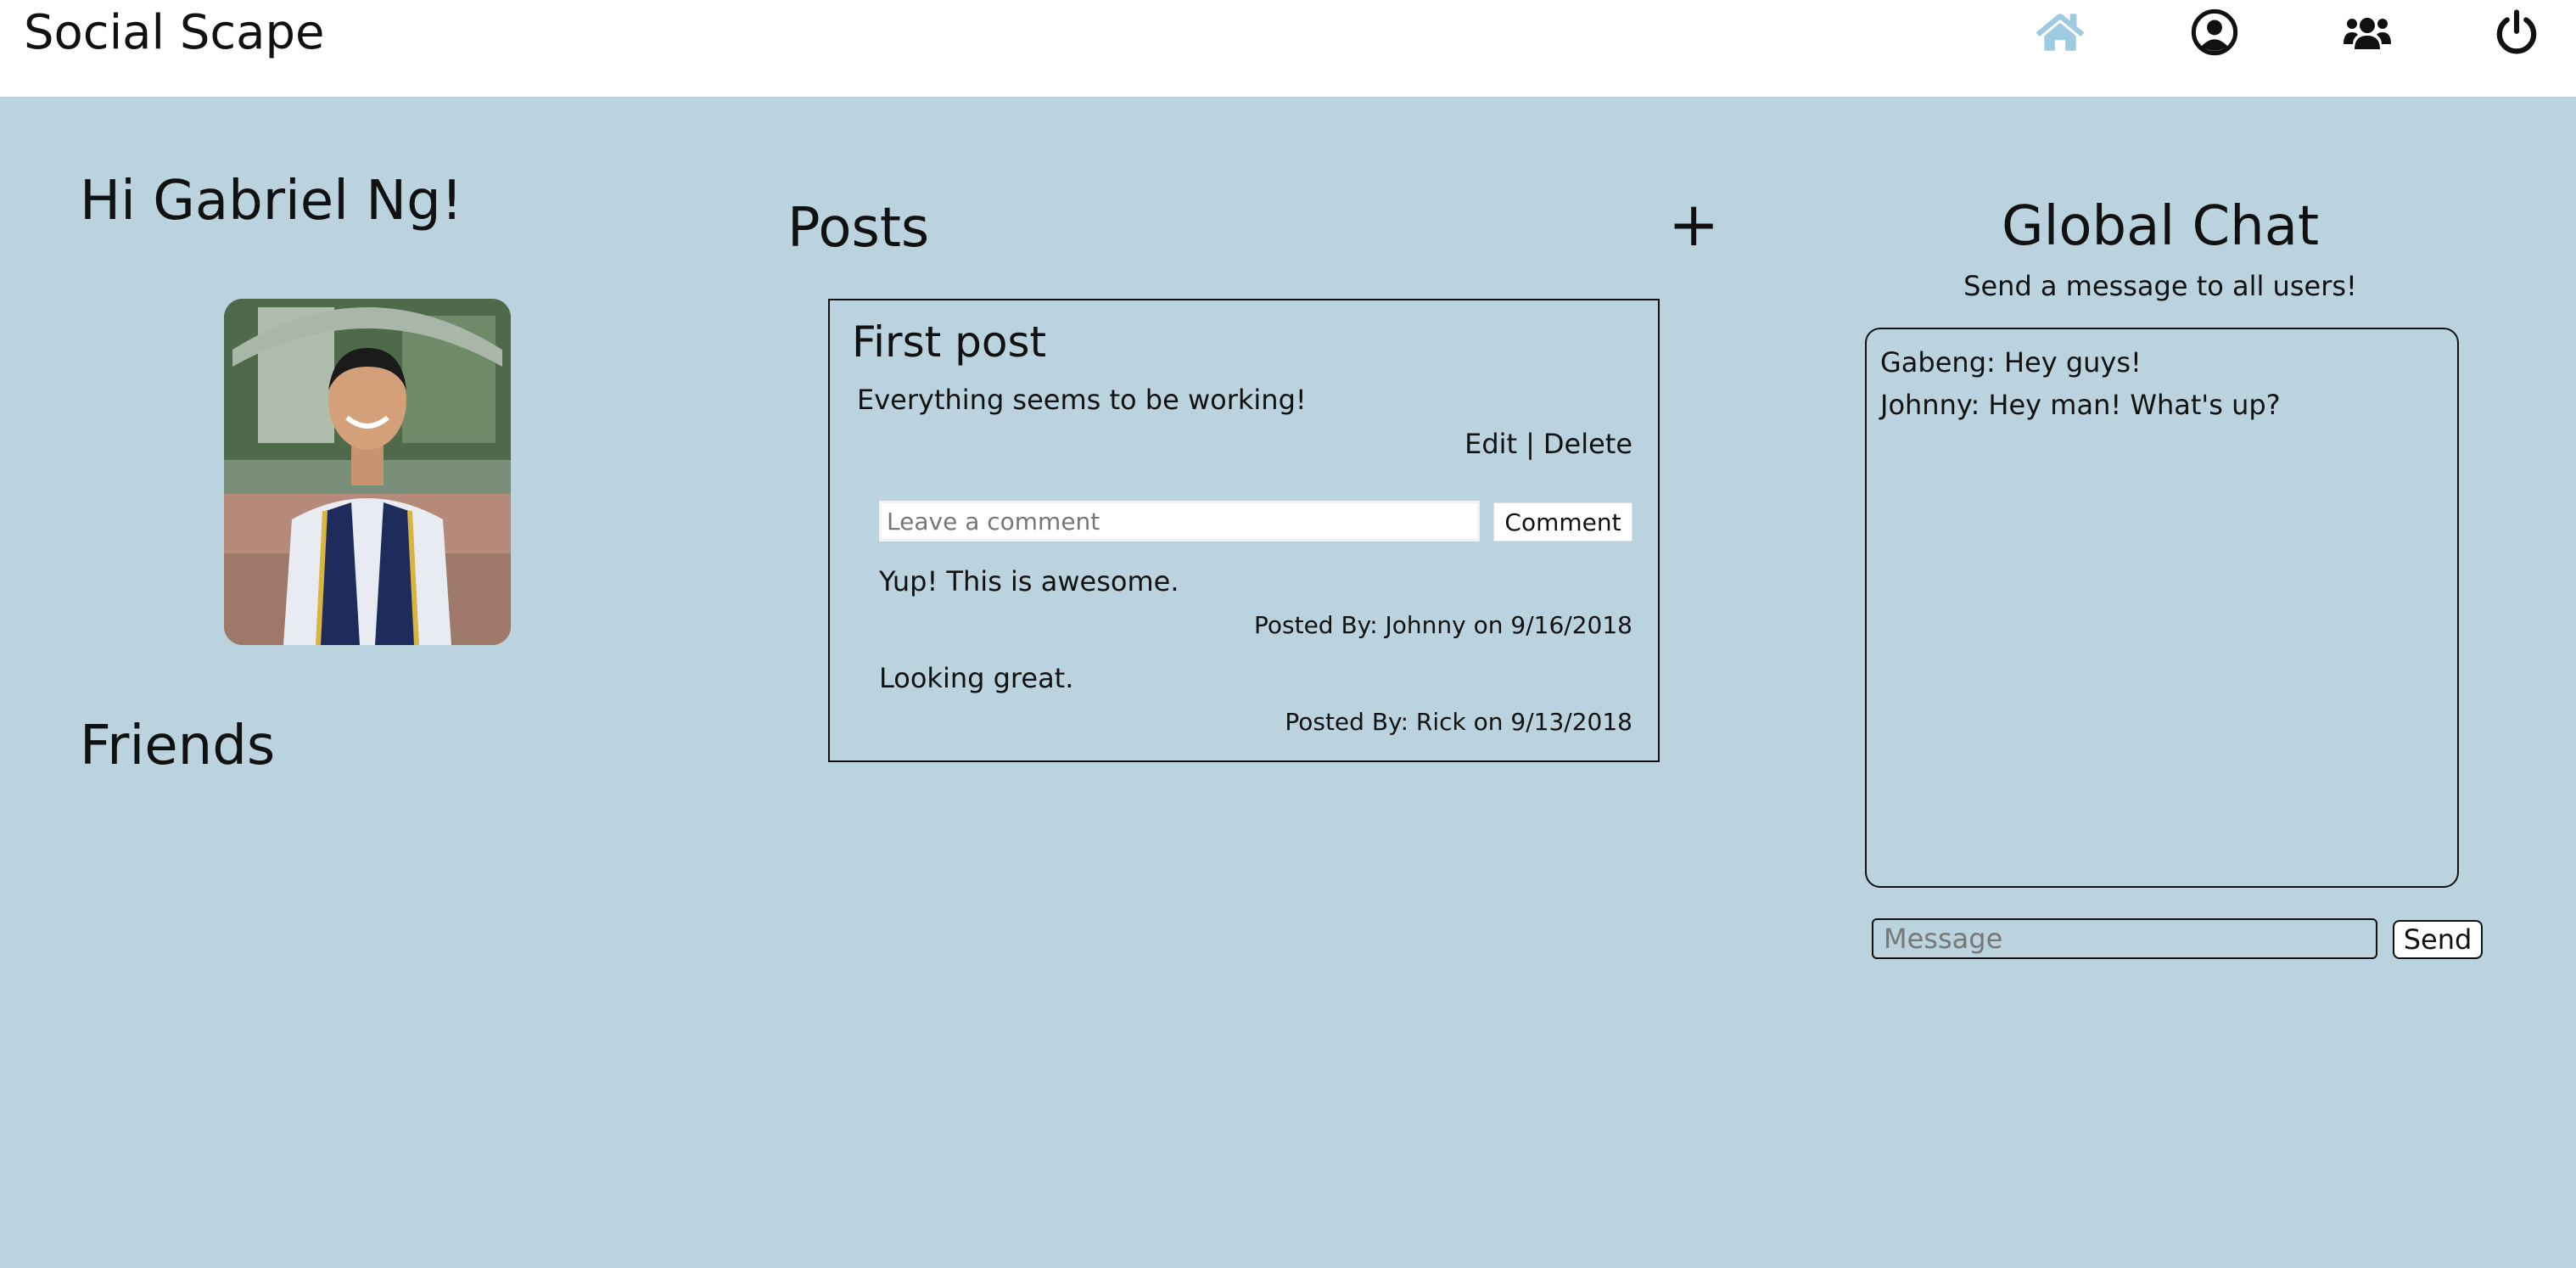 Image resolution: width=2576 pixels, height=1268 pixels. What do you see at coordinates (174, 32) in the screenshot?
I see `brand-title: Social Scape` at bounding box center [174, 32].